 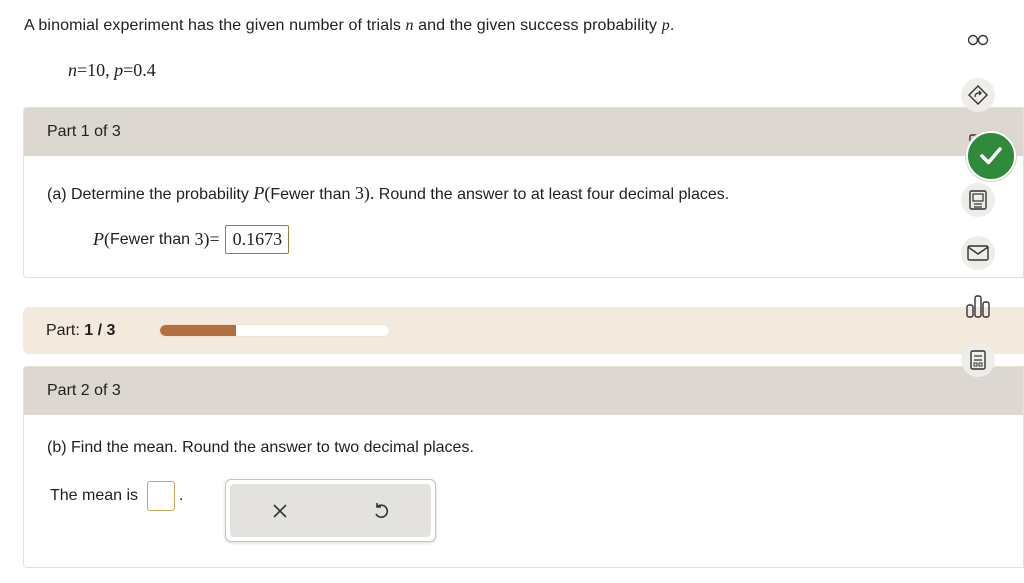 I want to click on progress-bar-fill, so click(x=198, y=330).